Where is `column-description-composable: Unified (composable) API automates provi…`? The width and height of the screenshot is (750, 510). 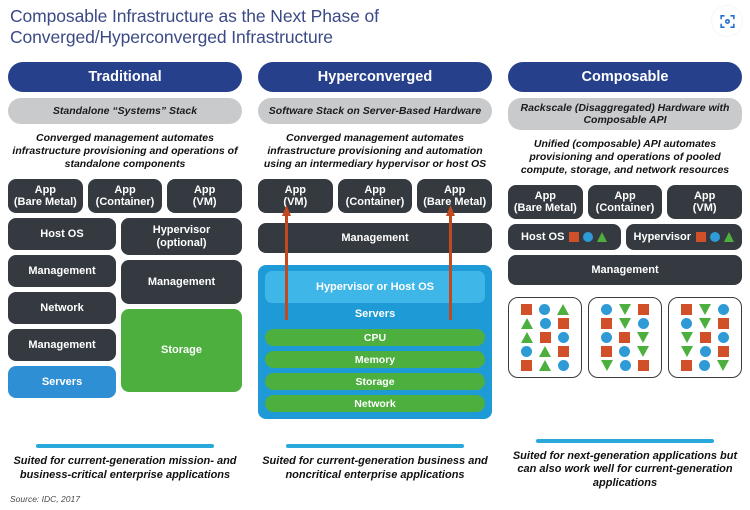
column-description-composable: Unified (composable) API automates provi… is located at coordinates (625, 157).